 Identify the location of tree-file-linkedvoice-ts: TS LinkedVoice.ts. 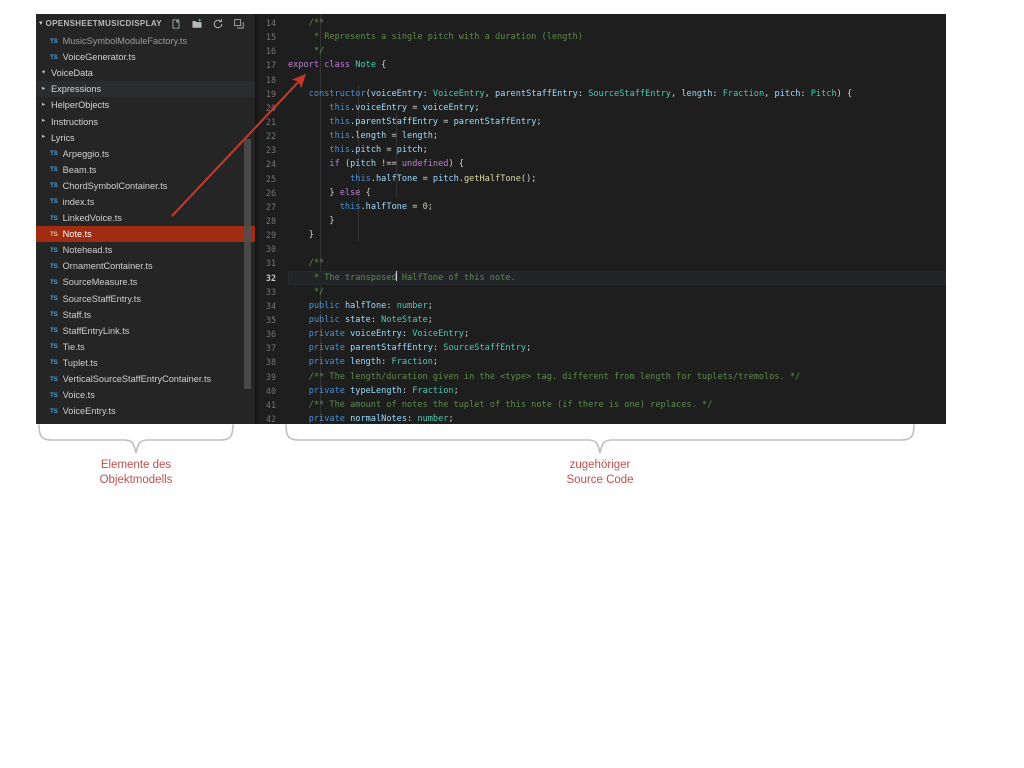
(145, 218).